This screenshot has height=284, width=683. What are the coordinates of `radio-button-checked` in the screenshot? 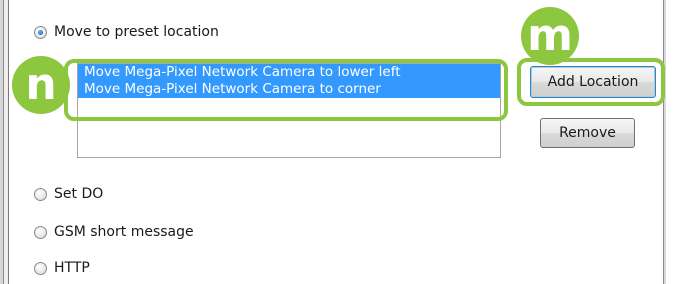 It's located at (40, 32).